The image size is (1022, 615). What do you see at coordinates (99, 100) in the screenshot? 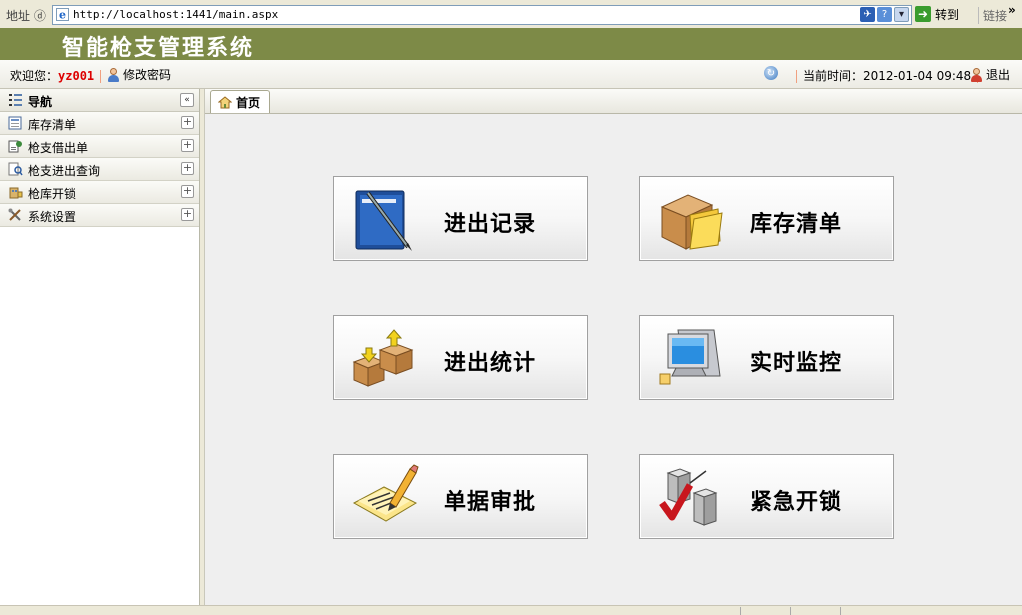
I see `nav-header: 导航 «` at bounding box center [99, 100].